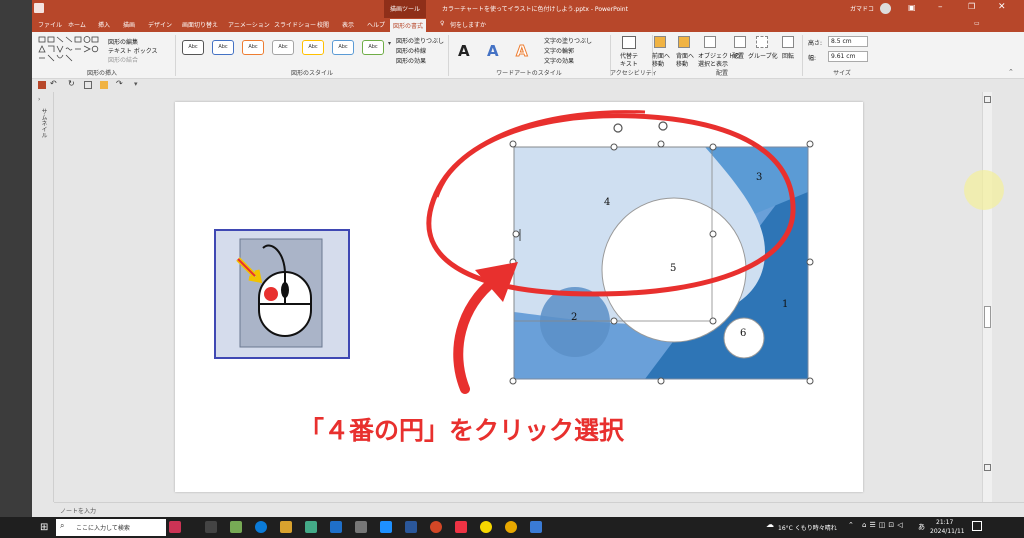 Image resolution: width=1024 pixels, height=538 pixels. I want to click on alt-text-icon, so click(629, 42).